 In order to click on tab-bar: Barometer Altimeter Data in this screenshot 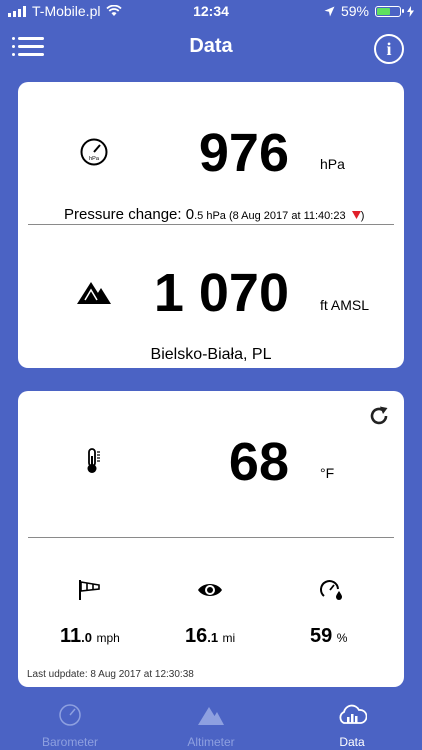, I will do `click(211, 722)`.